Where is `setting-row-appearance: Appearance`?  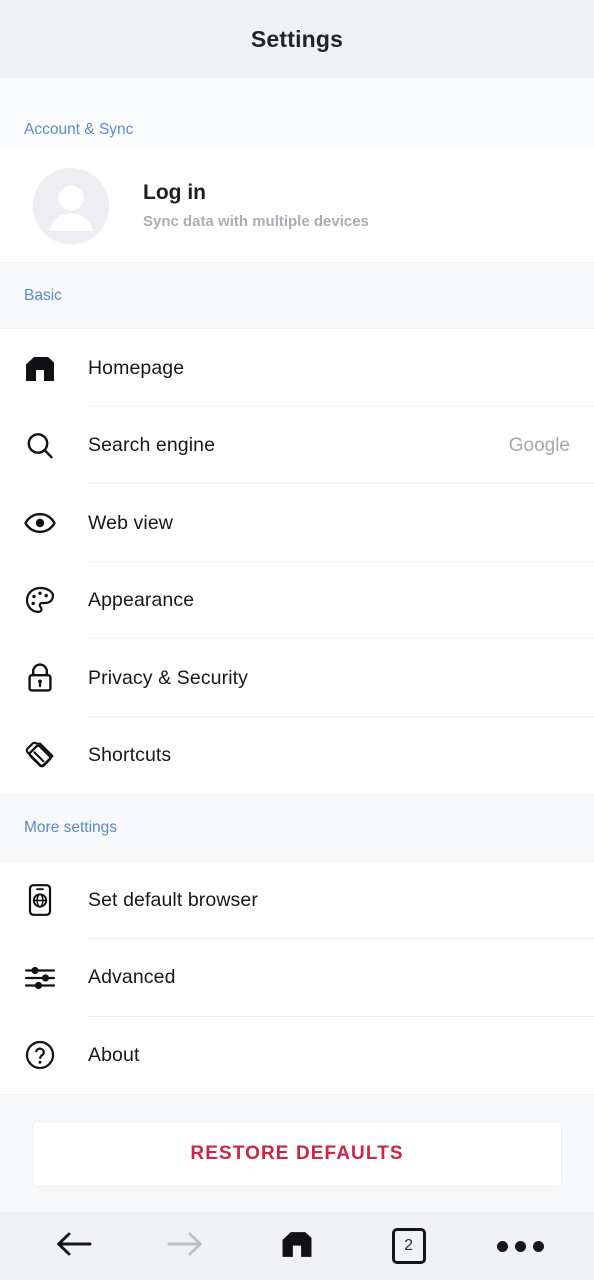 setting-row-appearance: Appearance is located at coordinates (297, 600).